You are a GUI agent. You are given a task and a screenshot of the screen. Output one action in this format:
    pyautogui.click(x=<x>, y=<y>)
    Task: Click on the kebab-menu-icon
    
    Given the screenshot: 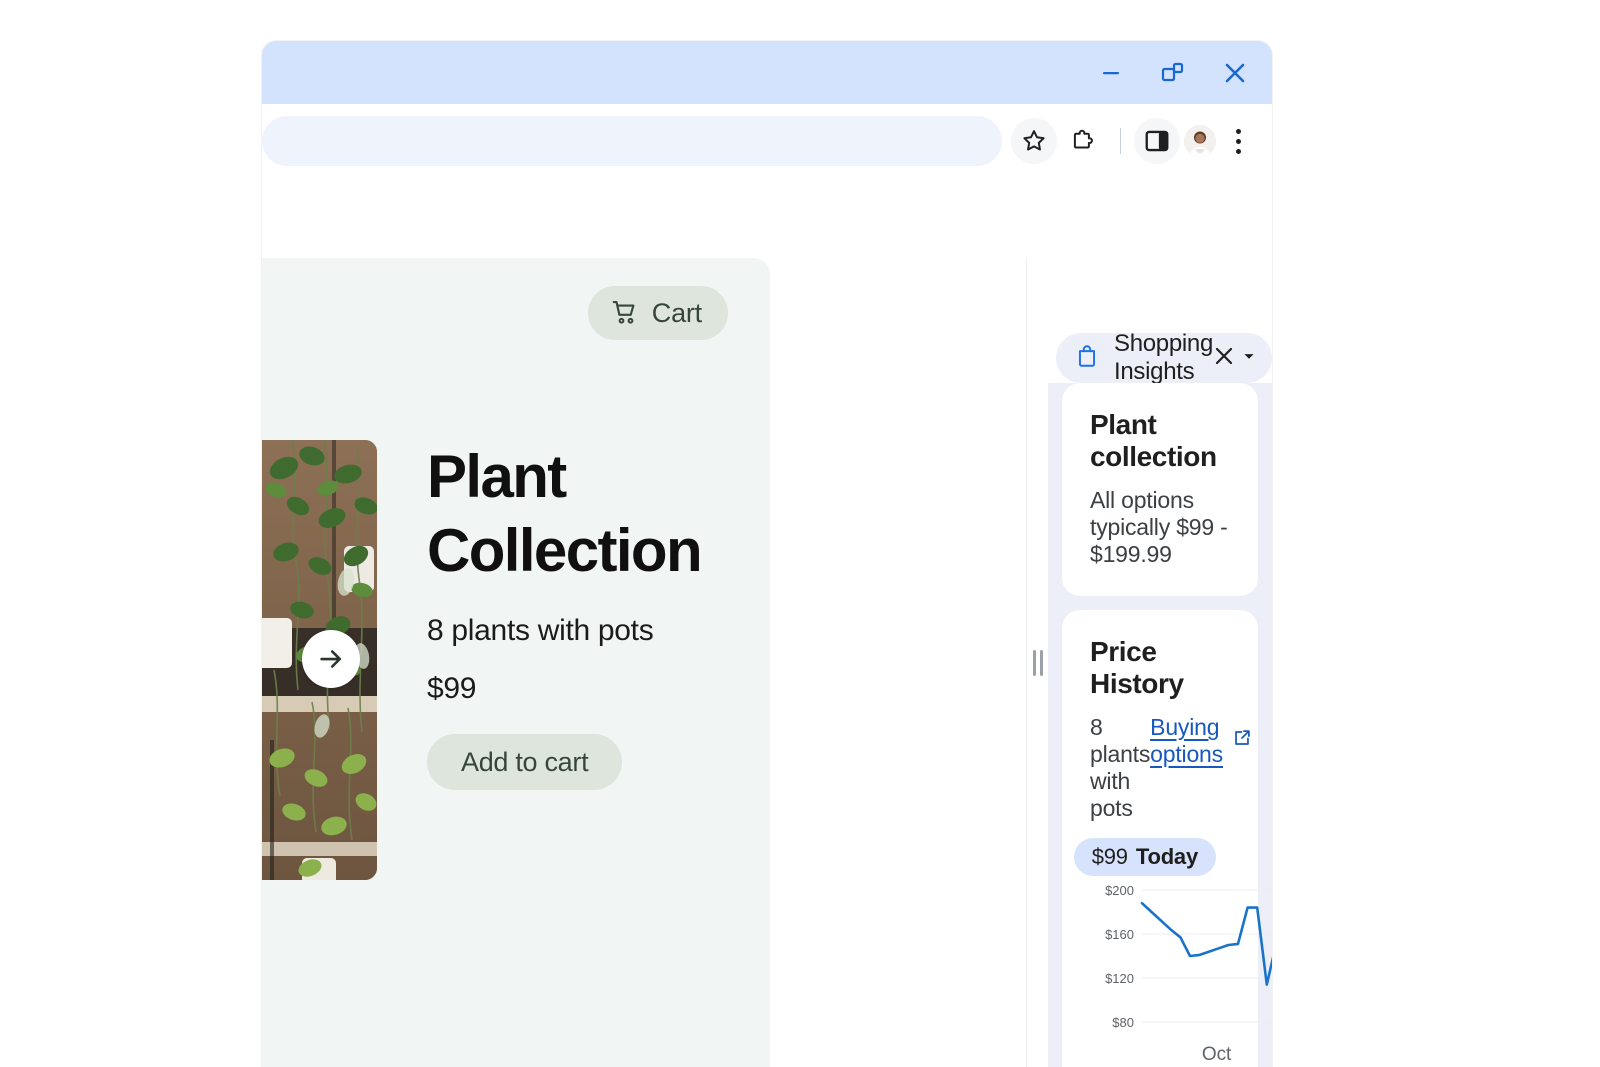 What is the action you would take?
    pyautogui.click(x=1238, y=141)
    